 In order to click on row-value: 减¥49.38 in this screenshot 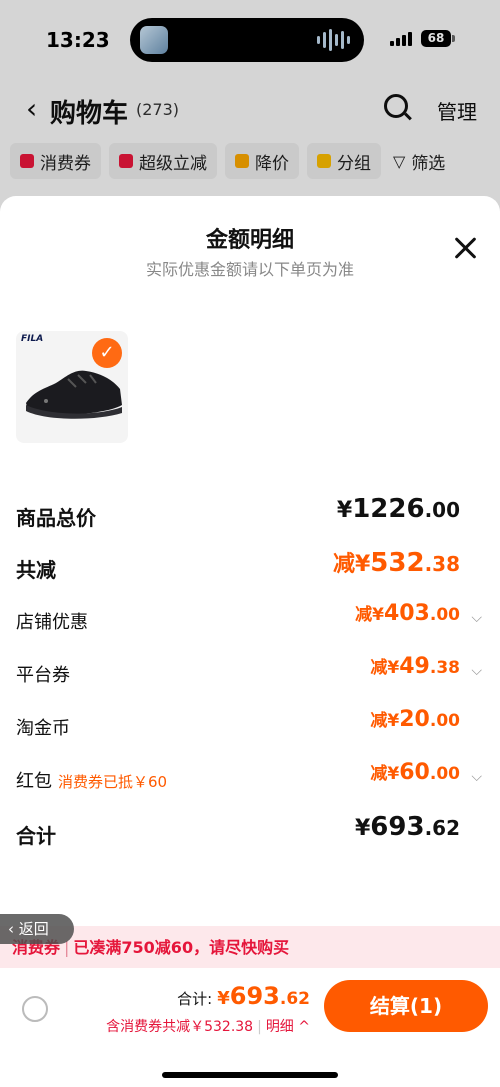, I will do `click(415, 666)`.